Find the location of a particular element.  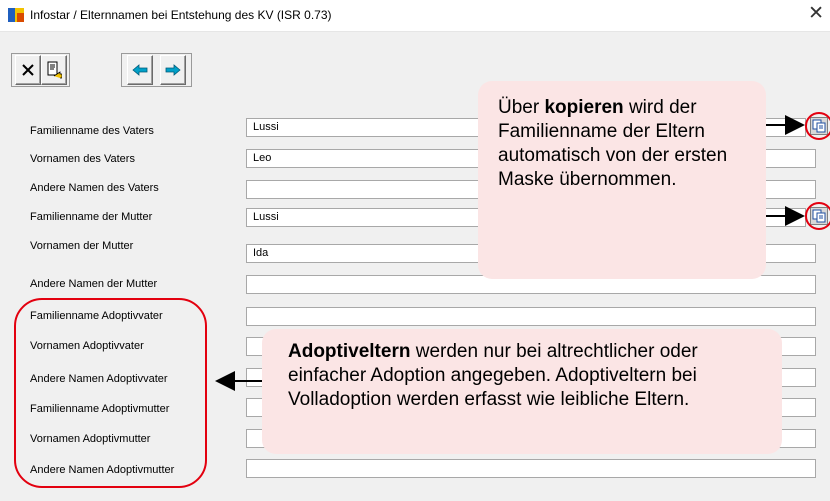

label-andere-namen-mutter: Andere Namen der Mutter is located at coordinates (94, 284).